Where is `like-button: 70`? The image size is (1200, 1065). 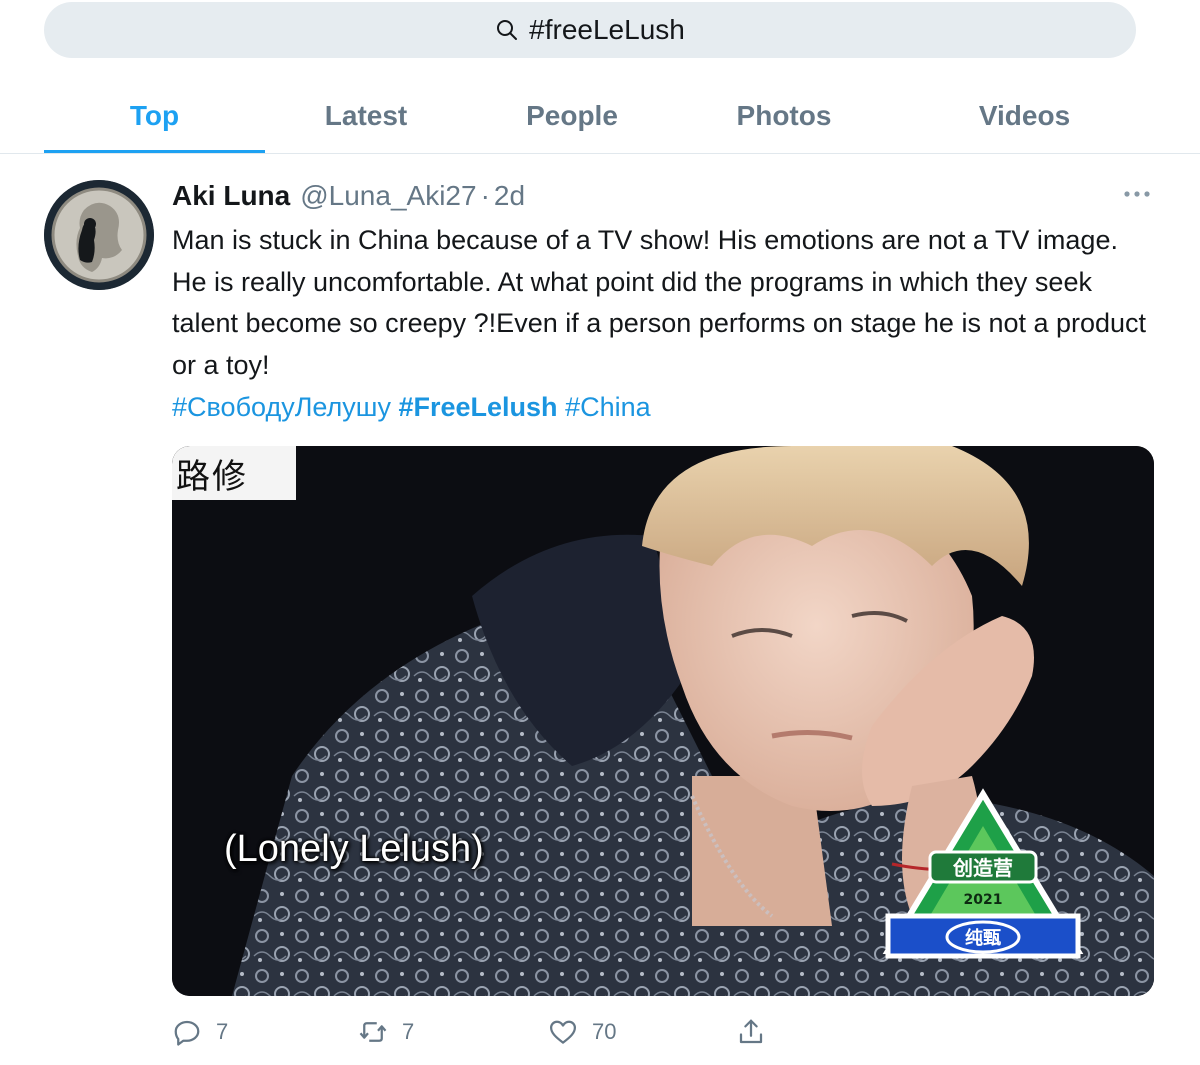
like-button: 70 is located at coordinates (582, 1032).